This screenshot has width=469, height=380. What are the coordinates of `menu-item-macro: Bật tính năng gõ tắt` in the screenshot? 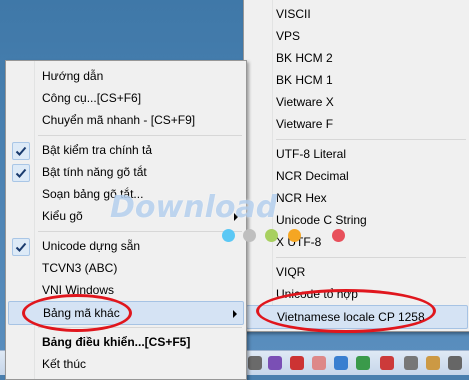 It's located at (126, 172).